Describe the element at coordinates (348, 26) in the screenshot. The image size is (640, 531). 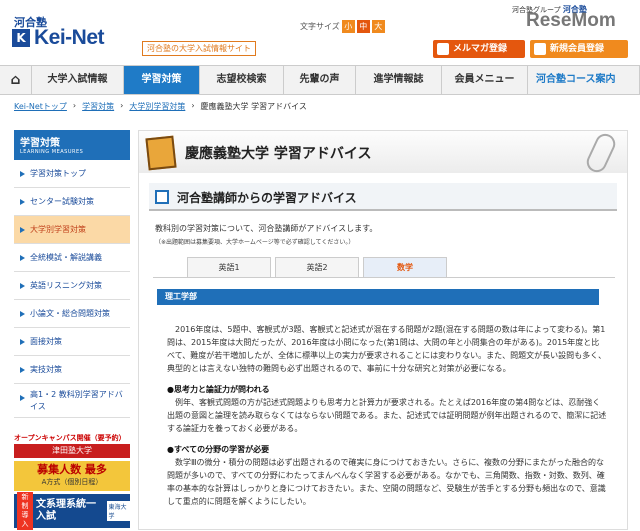
I see `font-size-small-button: 小` at that location.